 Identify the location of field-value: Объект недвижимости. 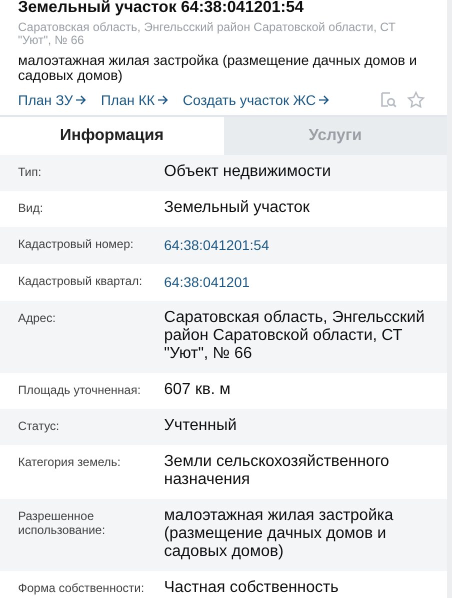
(248, 172).